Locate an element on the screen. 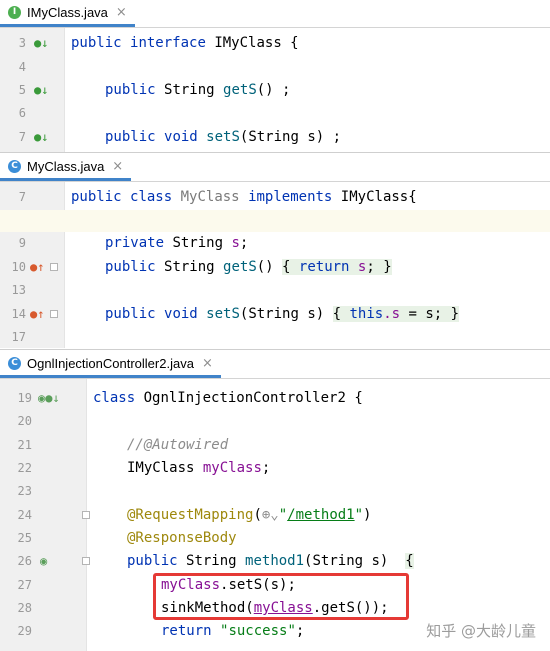 This screenshot has width=550, height=651. tab-label: OgnlInjectionController2.java is located at coordinates (110, 363).